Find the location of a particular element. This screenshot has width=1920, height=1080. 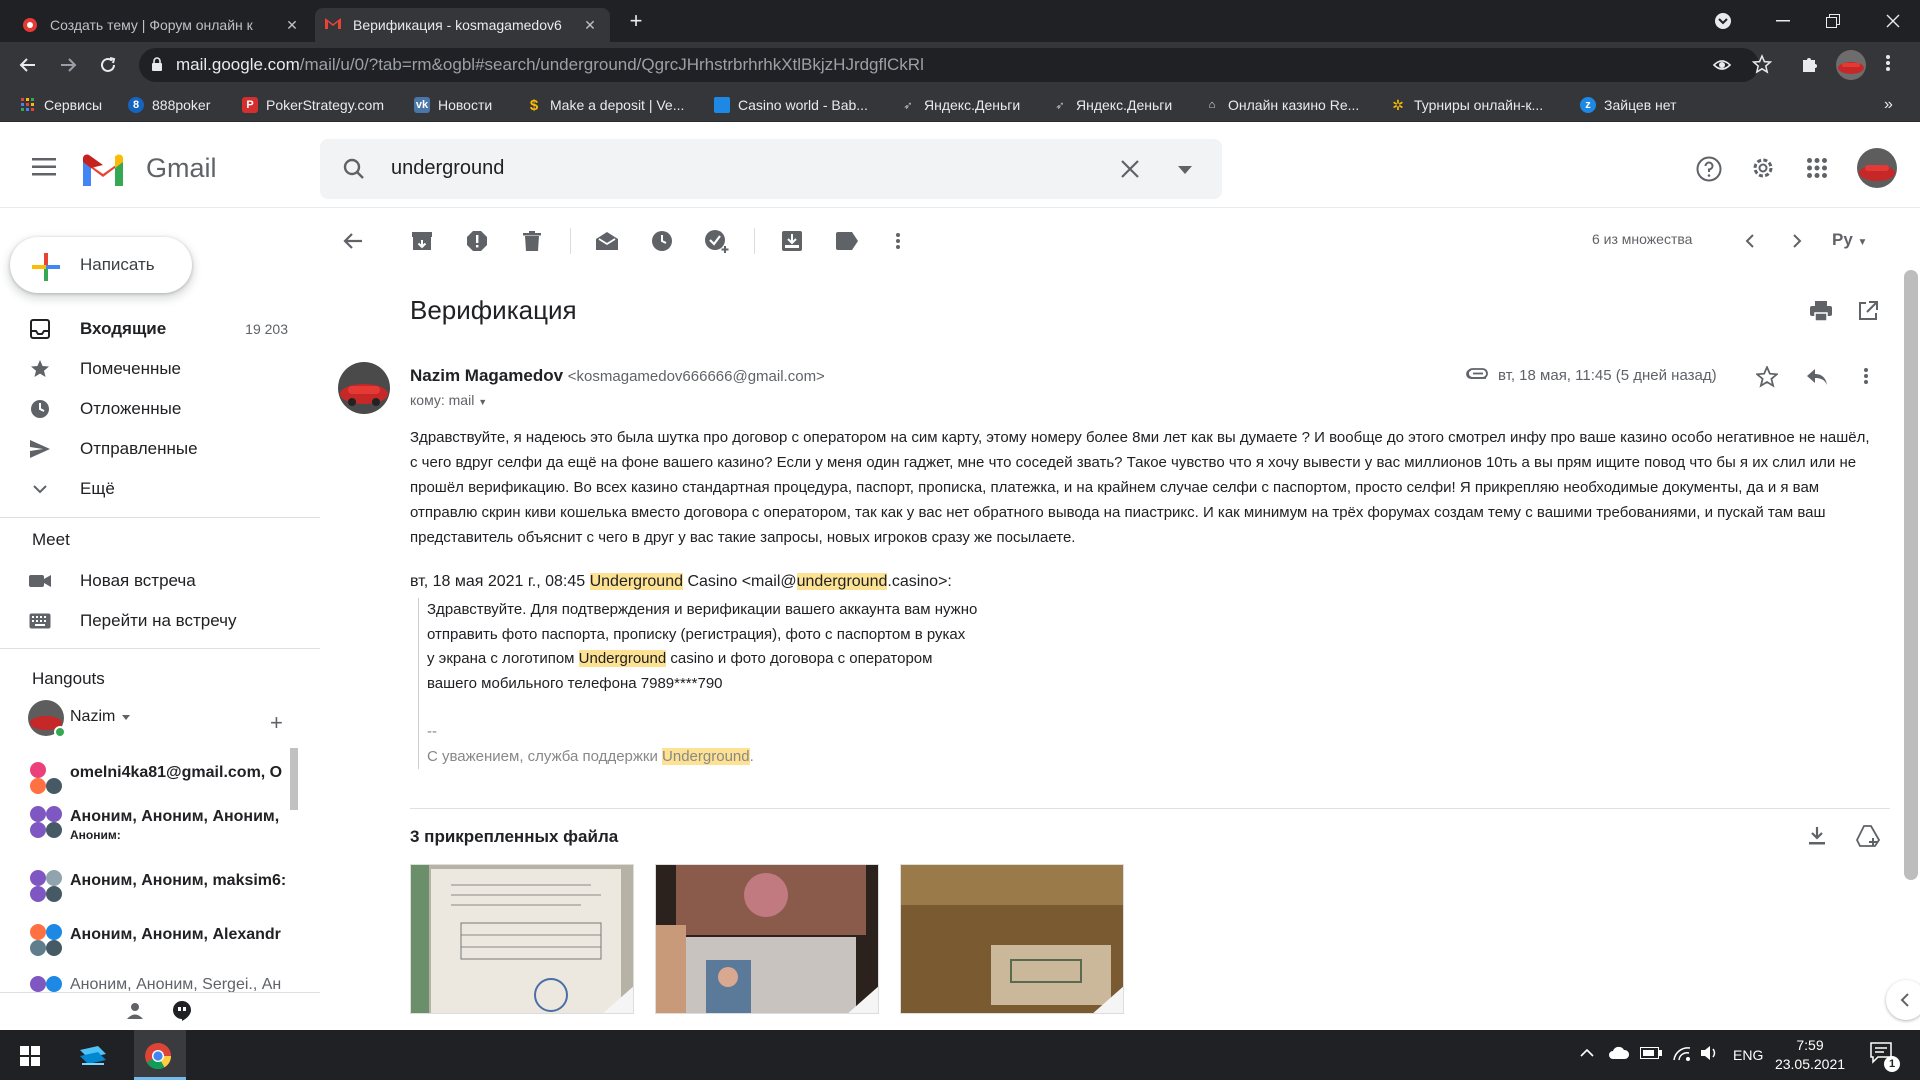

recipient-line: кому: mail ▼ is located at coordinates (448, 400).